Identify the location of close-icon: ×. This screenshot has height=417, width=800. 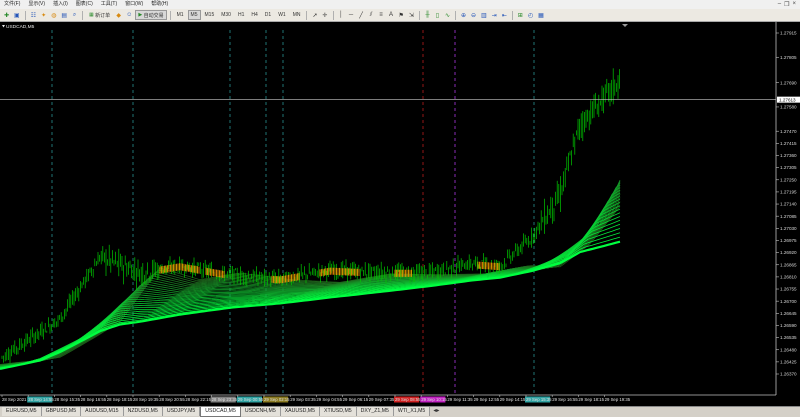
(794, 4).